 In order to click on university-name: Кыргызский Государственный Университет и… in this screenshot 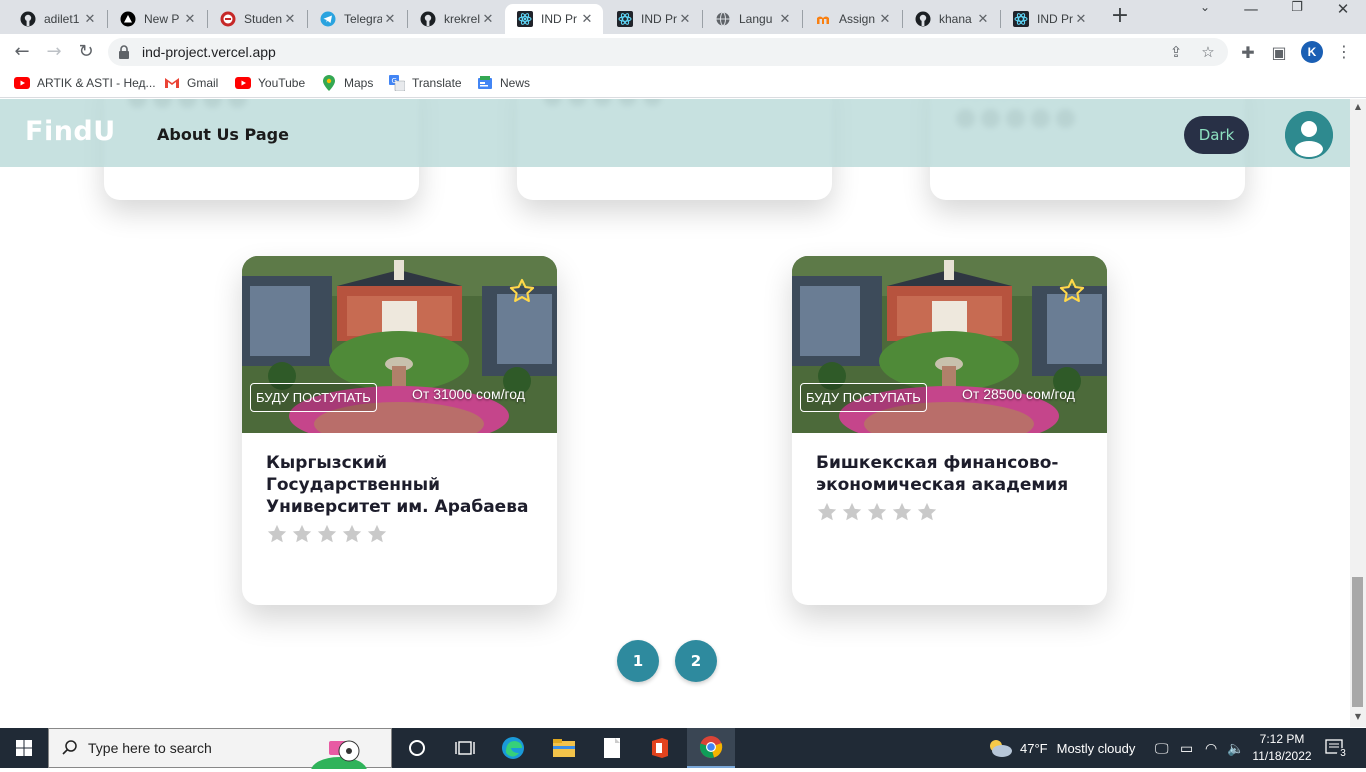, I will do `click(401, 485)`.